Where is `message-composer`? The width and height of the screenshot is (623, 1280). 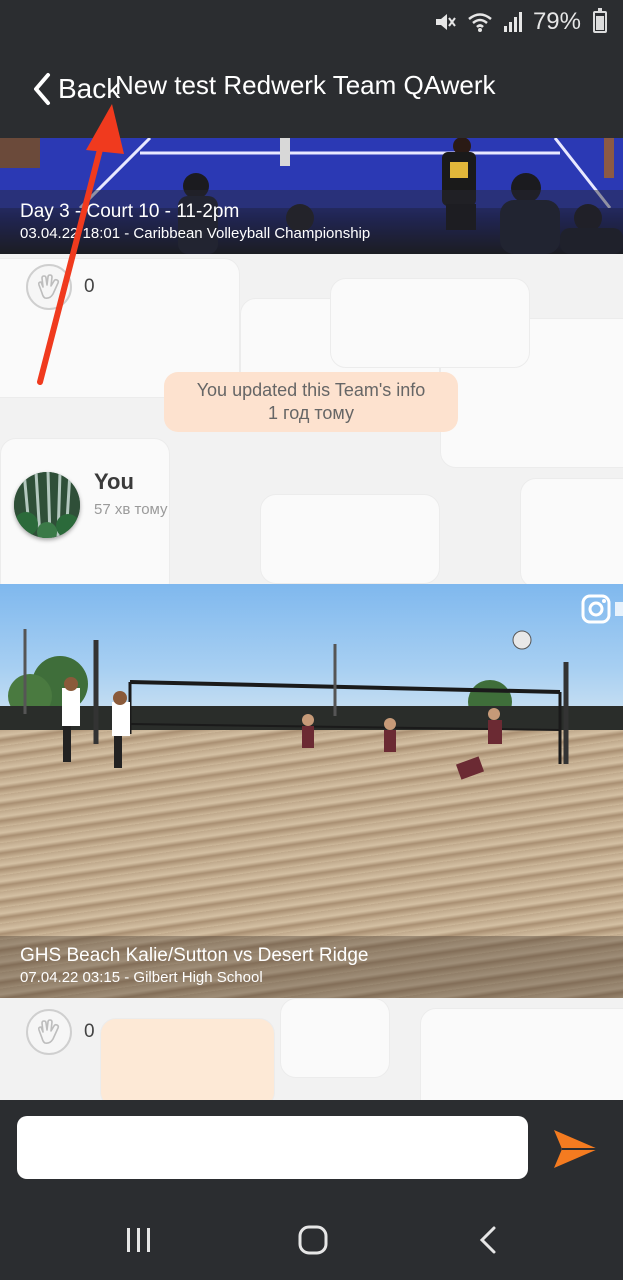 message-composer is located at coordinates (311, 1150).